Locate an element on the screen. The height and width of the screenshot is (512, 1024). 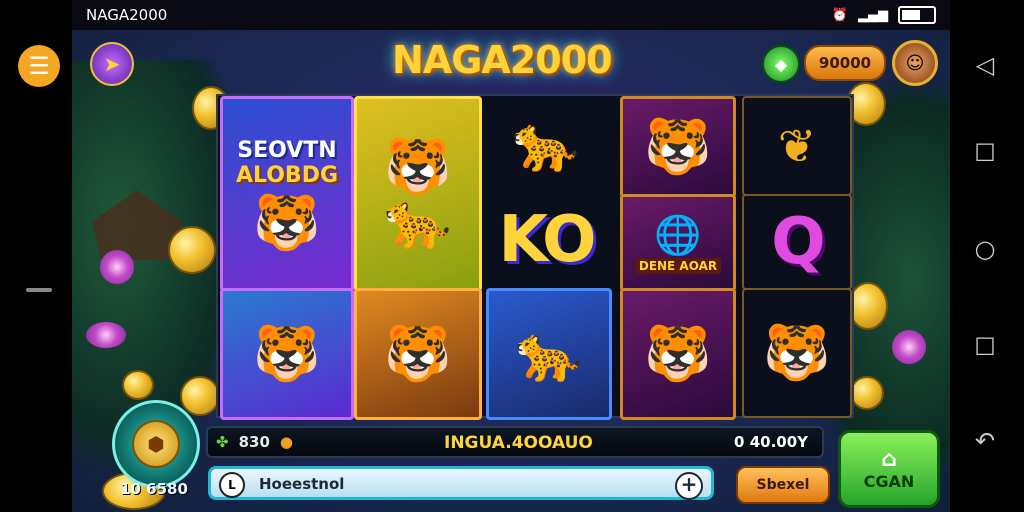
reel-3: 🐆 KO 🐆 is located at coordinates (548, 258).